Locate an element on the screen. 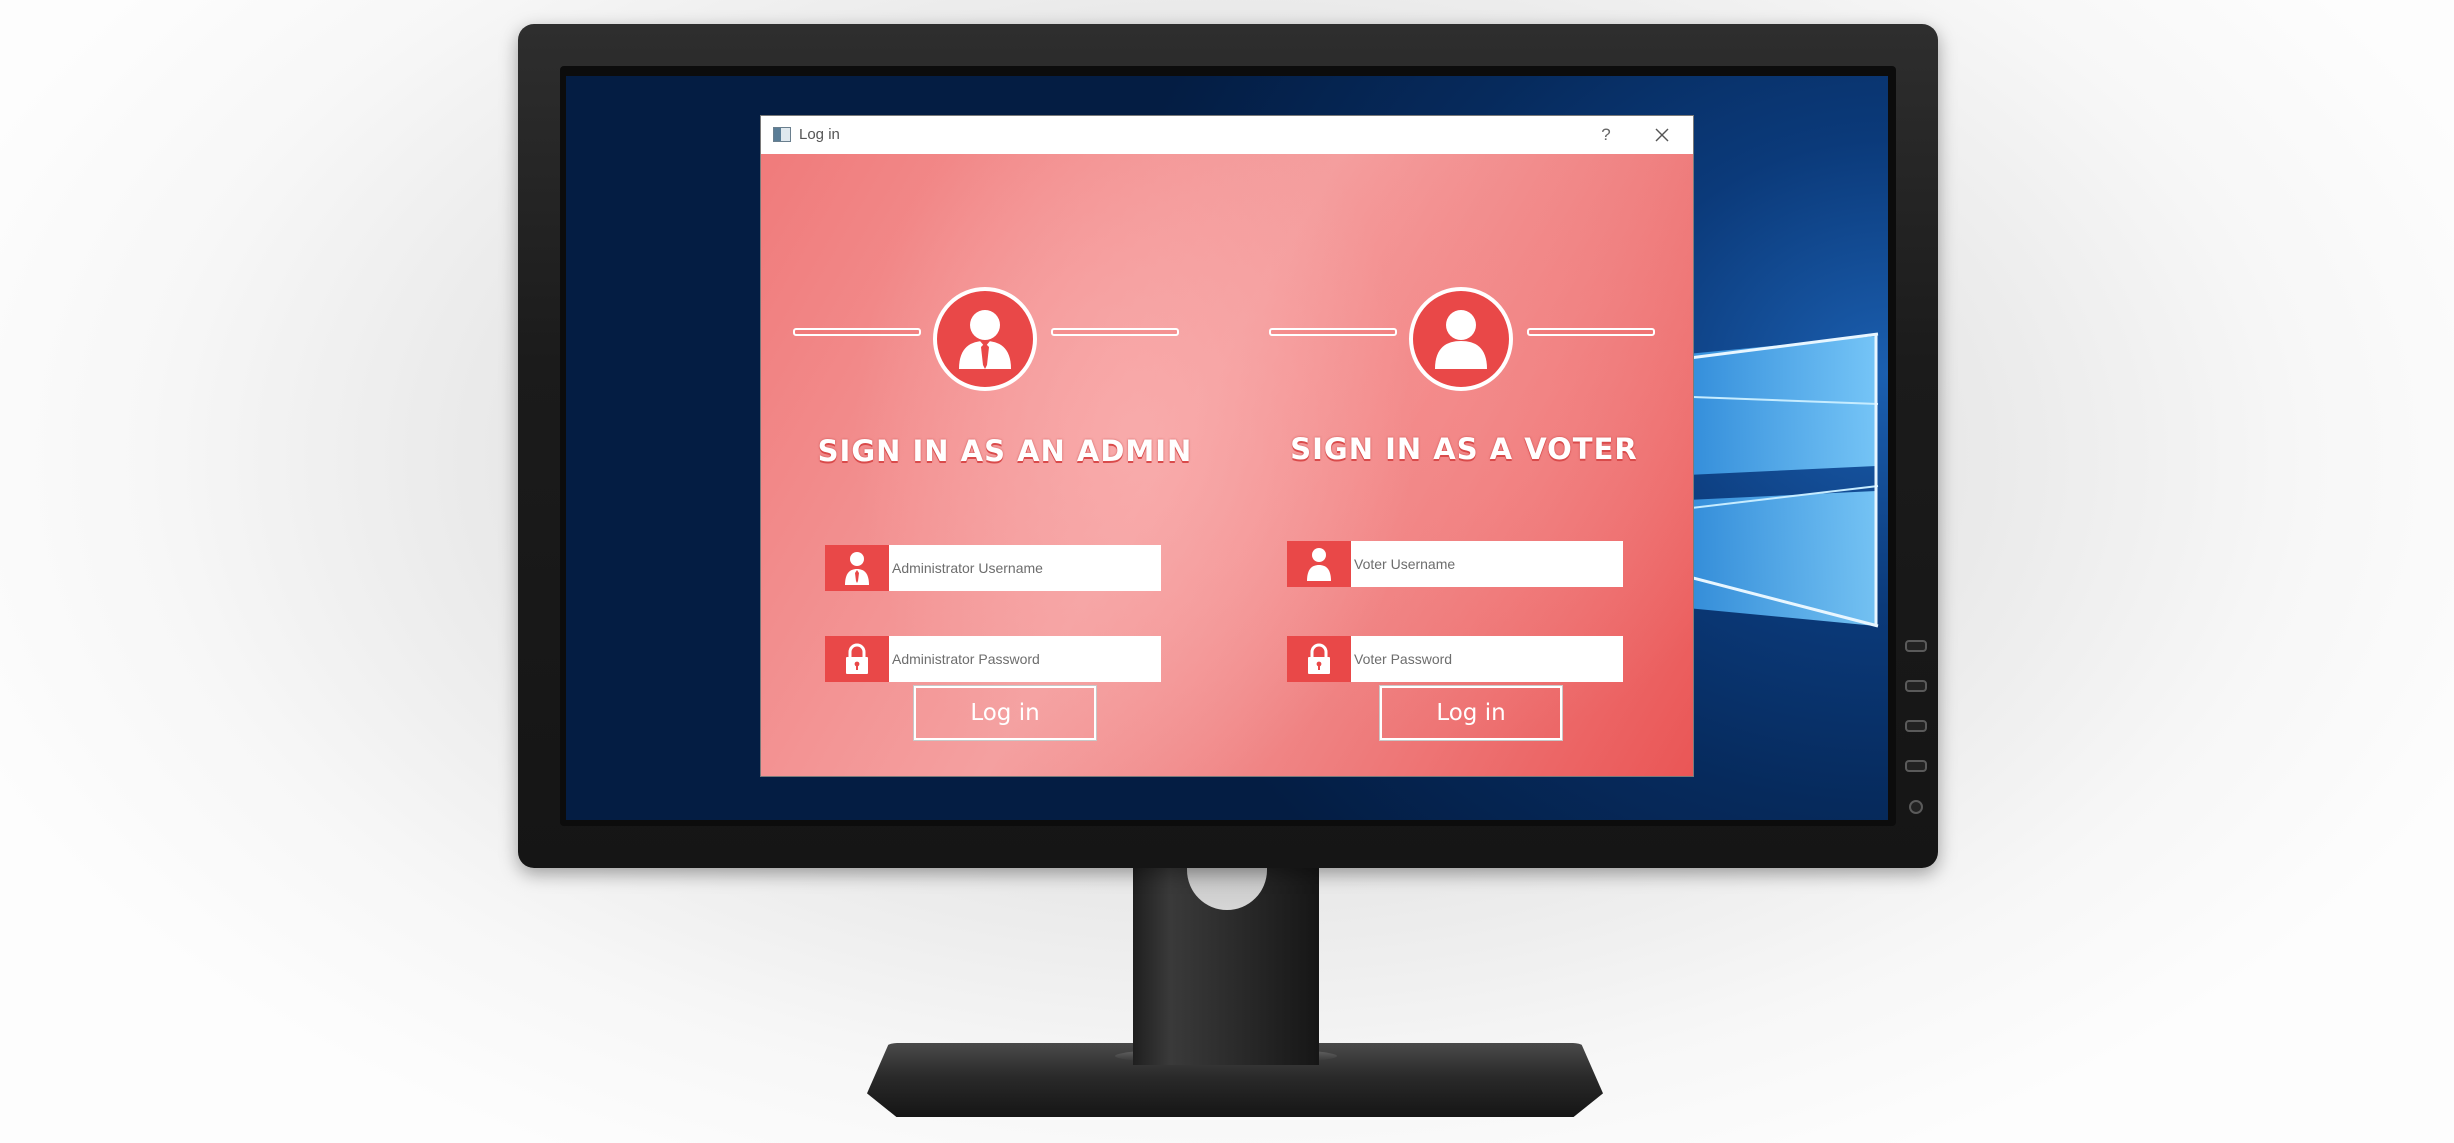 Image resolution: width=2454 pixels, height=1143 pixels. voter-login-button: Log in is located at coordinates (1471, 713).